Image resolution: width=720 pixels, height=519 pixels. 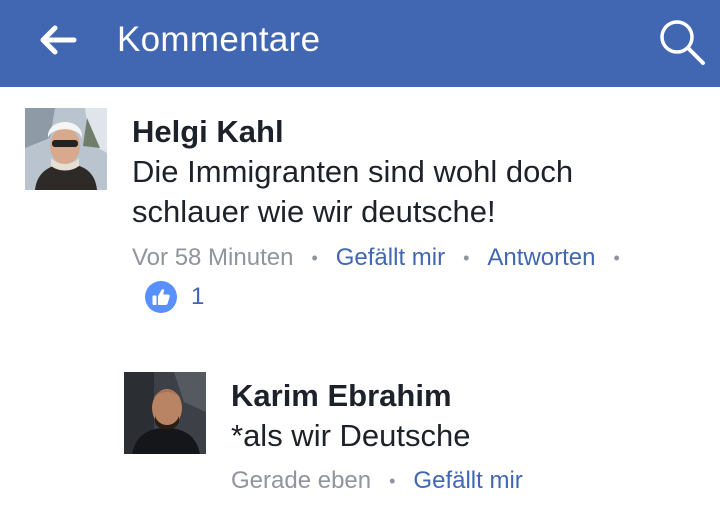 What do you see at coordinates (301, 480) in the screenshot?
I see `comment-timestamp: Gerade eben` at bounding box center [301, 480].